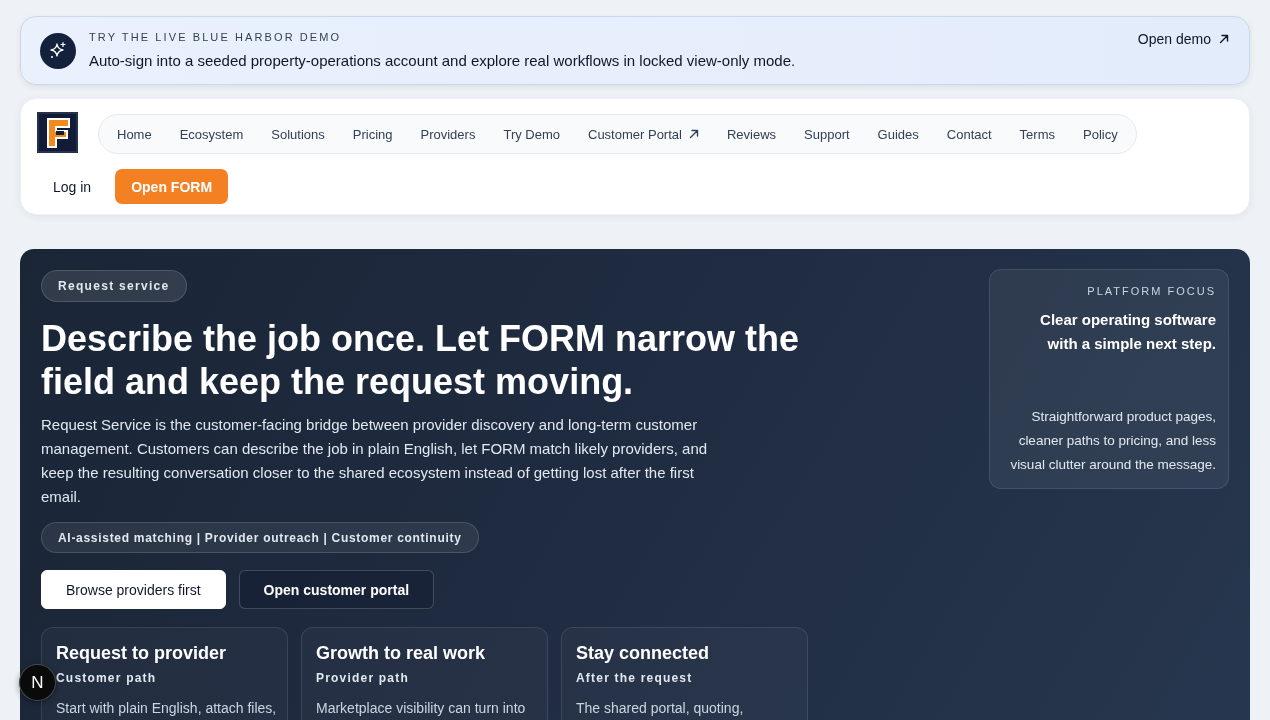 The width and height of the screenshot is (1270, 720). I want to click on nav-link: Contact, so click(969, 134).